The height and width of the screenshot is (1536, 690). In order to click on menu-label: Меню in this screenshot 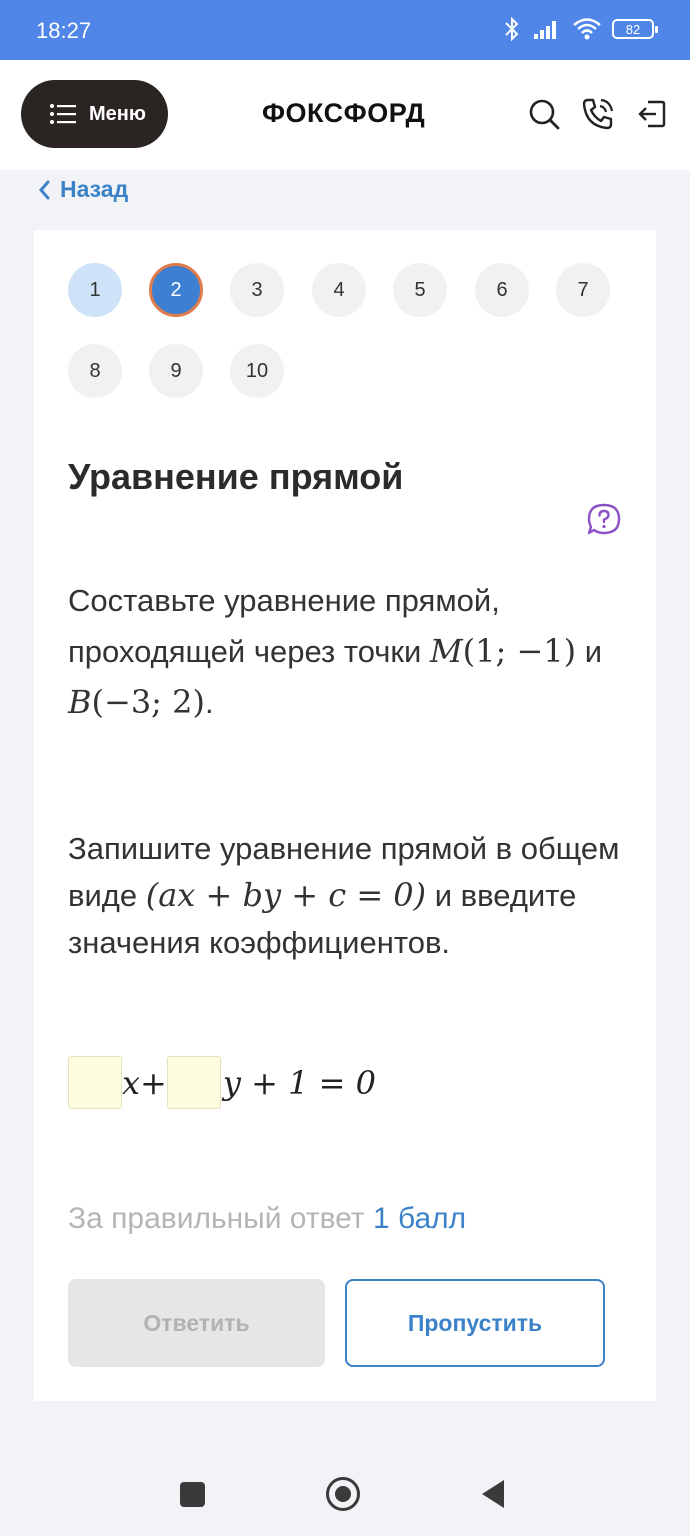, I will do `click(117, 113)`.